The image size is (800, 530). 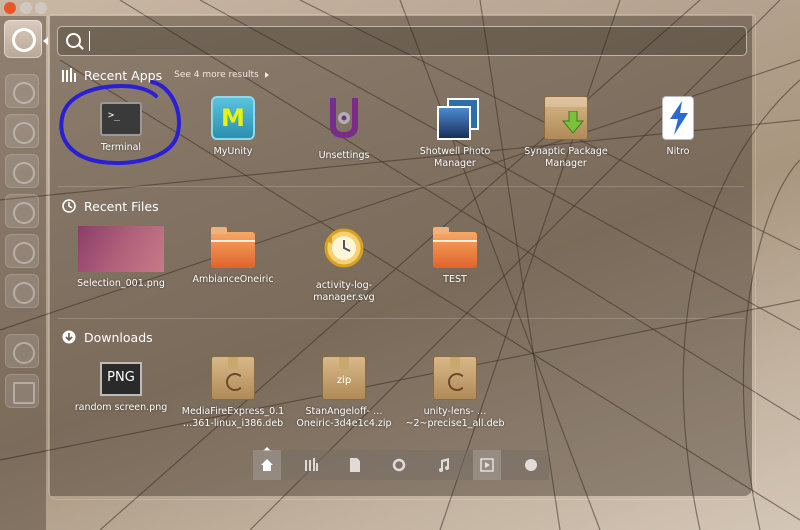 I want to click on app-tile-myunity: M MyUnity, so click(x=233, y=127).